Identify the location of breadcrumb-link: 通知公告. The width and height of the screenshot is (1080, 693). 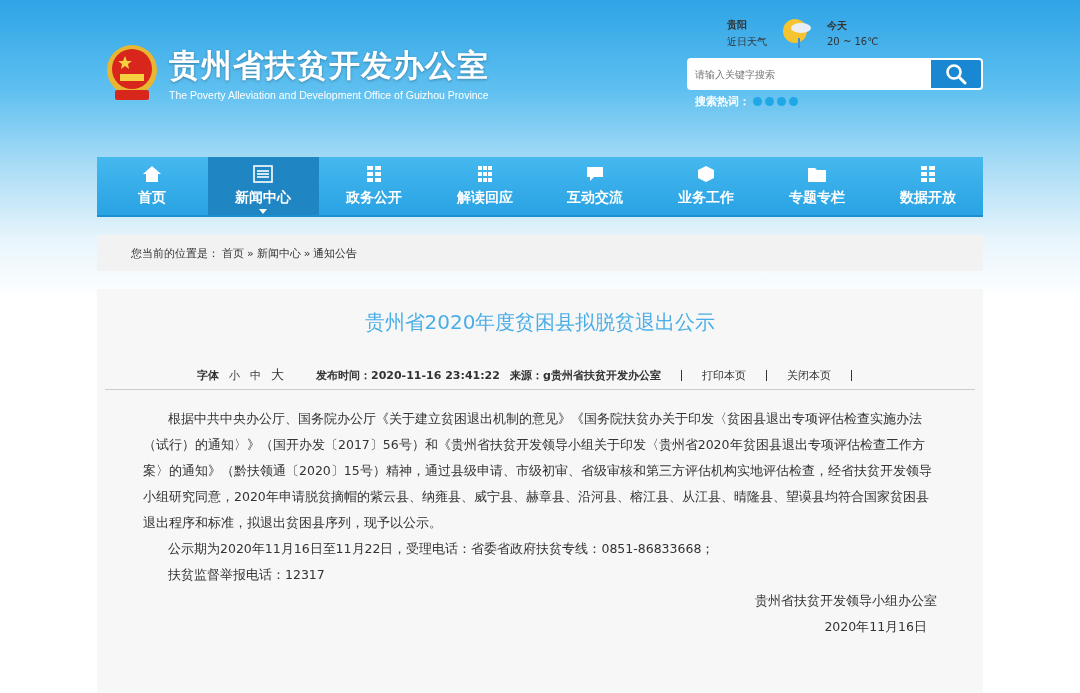
(335, 253).